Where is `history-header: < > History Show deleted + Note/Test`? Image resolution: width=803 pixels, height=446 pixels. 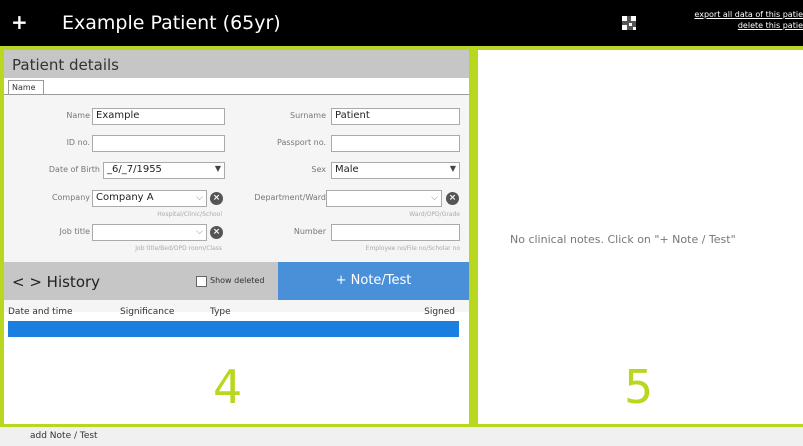
history-header: < > History Show deleted + Note/Test is located at coordinates (236, 281).